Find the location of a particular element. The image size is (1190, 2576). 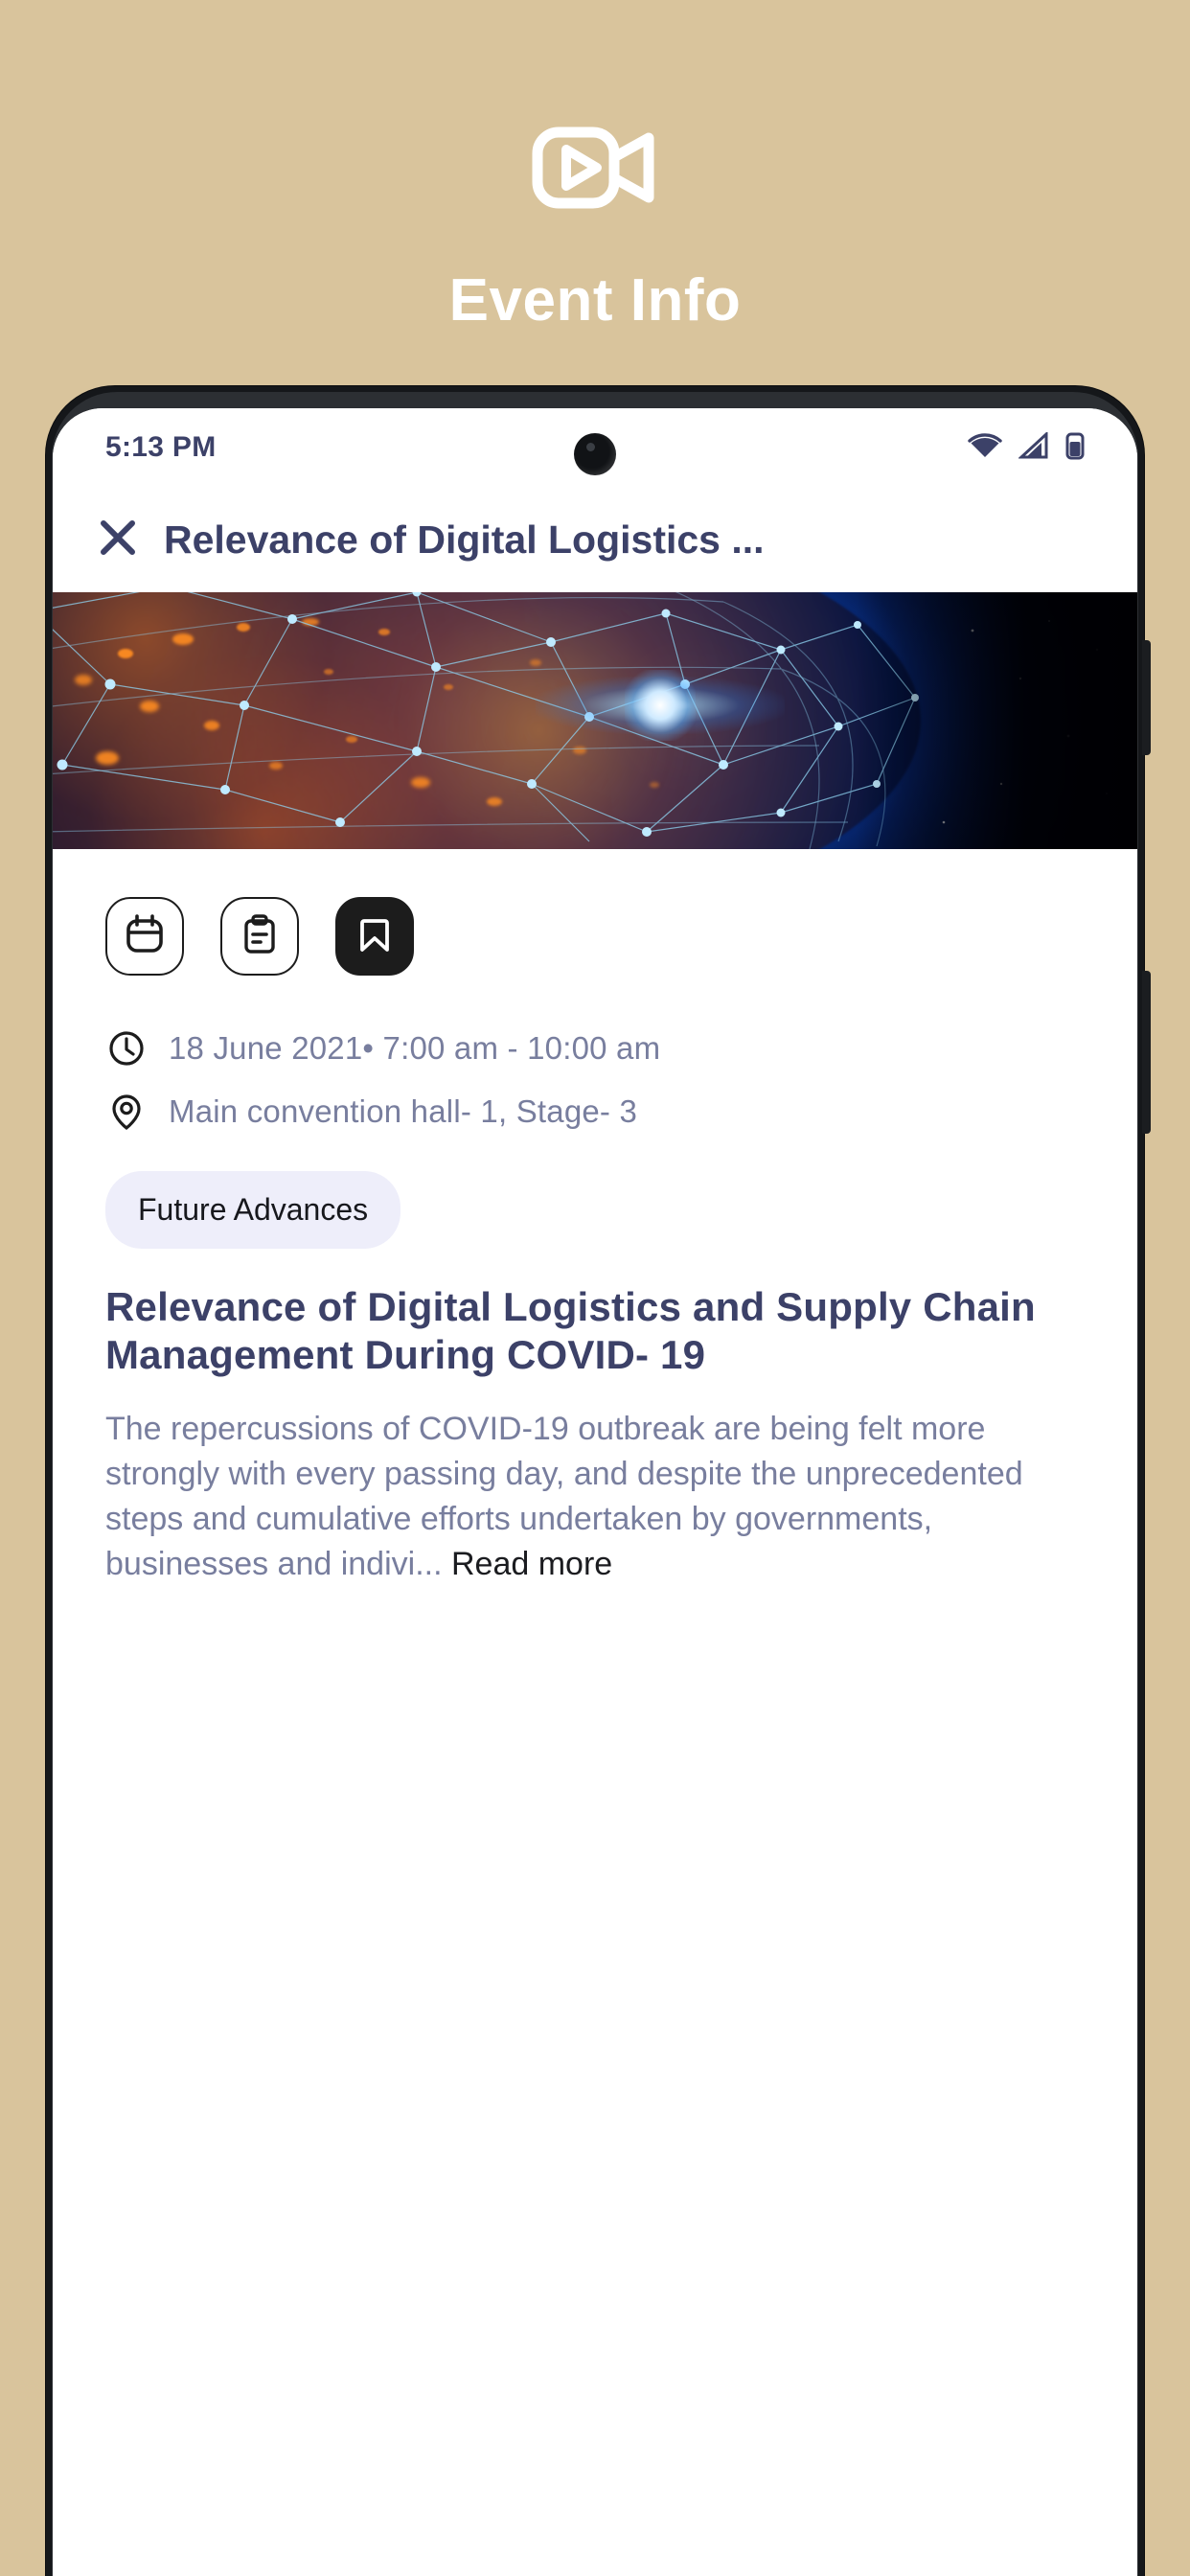

event-datetime-row: 18 June 2021• 7:00 am - 10:00 am is located at coordinates (595, 1048).